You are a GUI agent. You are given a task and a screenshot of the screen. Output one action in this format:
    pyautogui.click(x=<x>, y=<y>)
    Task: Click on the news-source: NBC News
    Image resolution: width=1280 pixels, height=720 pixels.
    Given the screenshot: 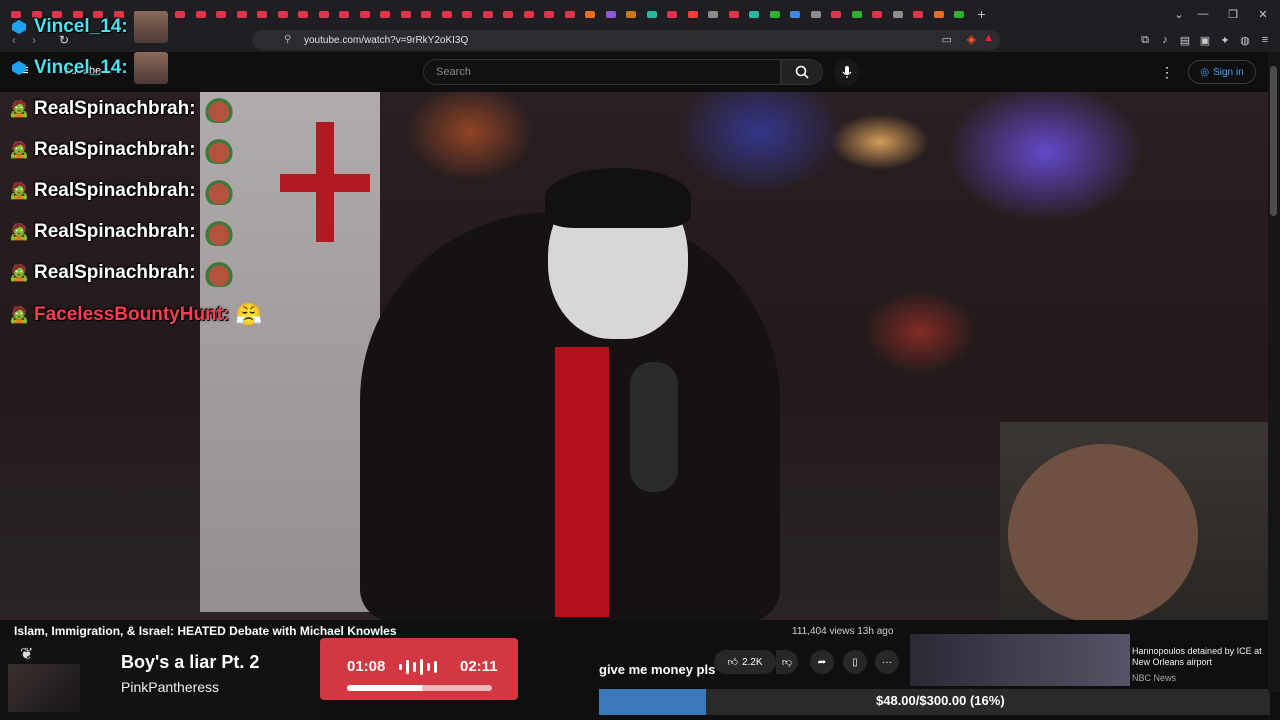 What is the action you would take?
    pyautogui.click(x=1154, y=678)
    